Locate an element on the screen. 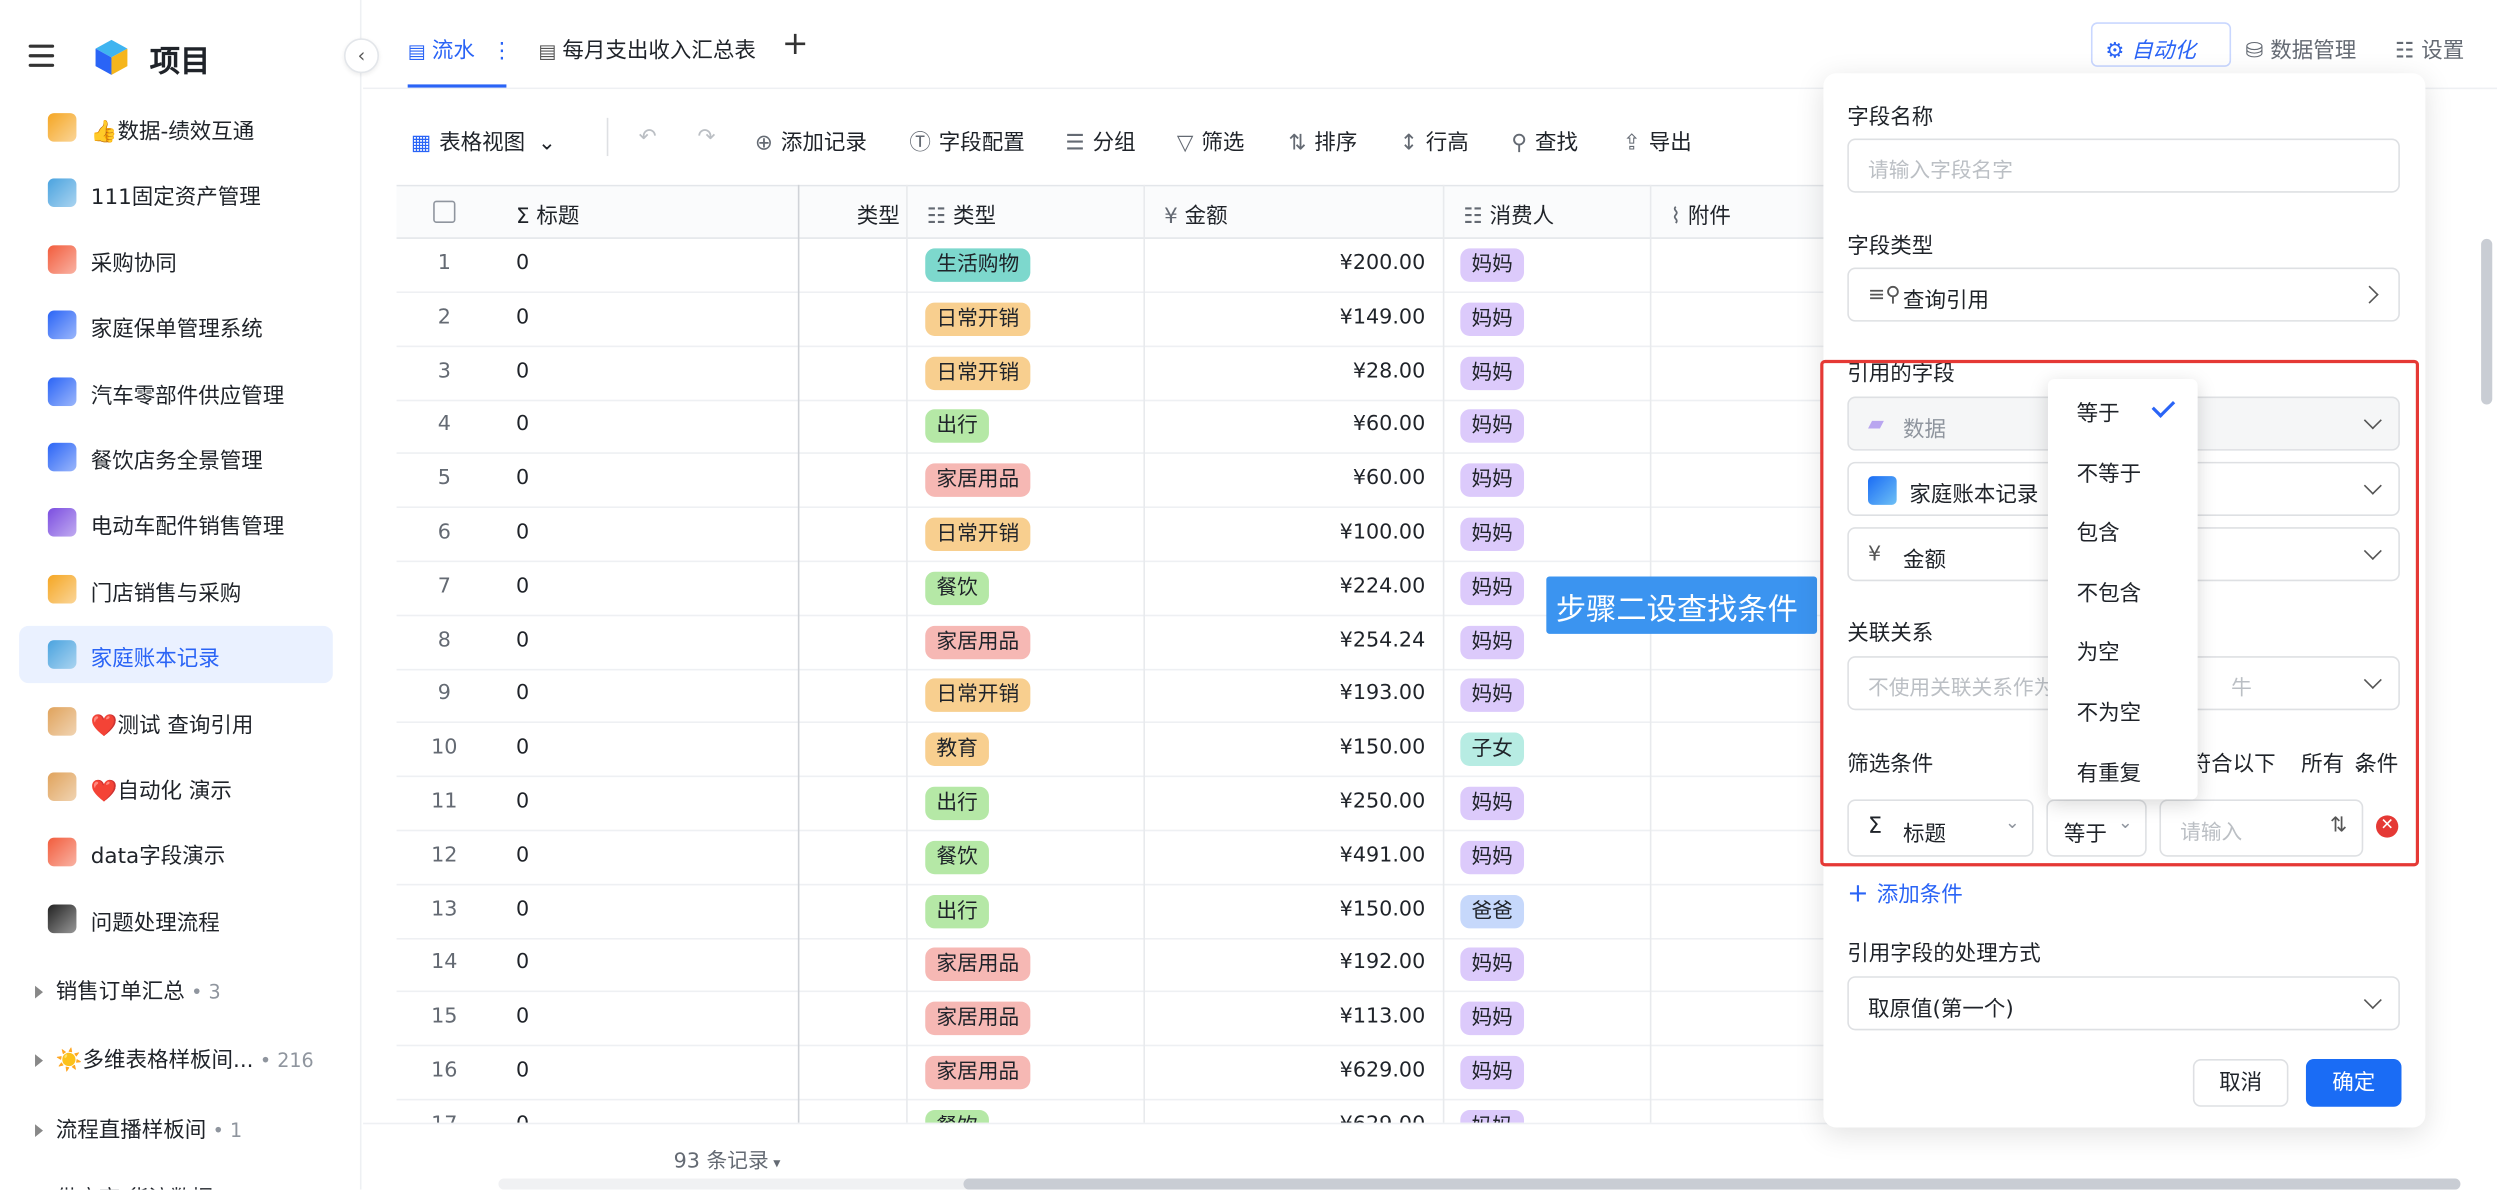 The height and width of the screenshot is (1190, 2497). group-button: ☰ 分组 is located at coordinates (1100, 140).